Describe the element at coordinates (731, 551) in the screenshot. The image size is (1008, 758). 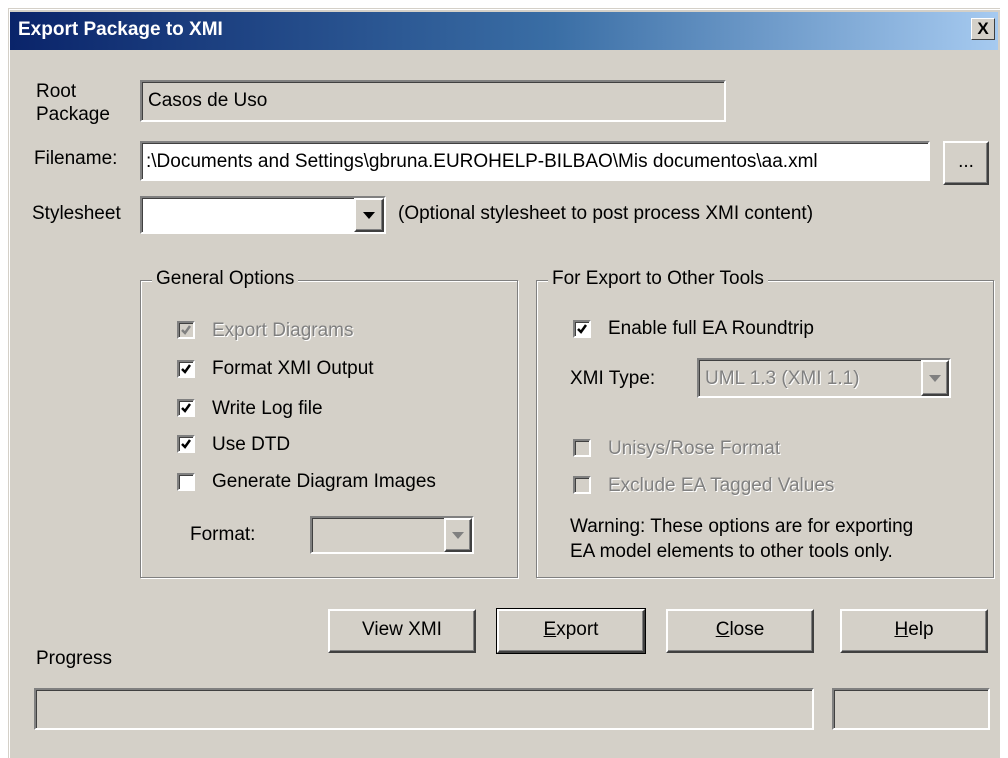
I see `warning-line-2: EA model elements to other tools only.` at that location.